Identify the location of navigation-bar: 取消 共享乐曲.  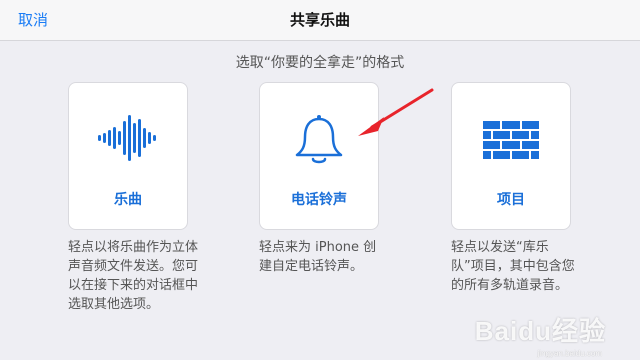
(320, 20).